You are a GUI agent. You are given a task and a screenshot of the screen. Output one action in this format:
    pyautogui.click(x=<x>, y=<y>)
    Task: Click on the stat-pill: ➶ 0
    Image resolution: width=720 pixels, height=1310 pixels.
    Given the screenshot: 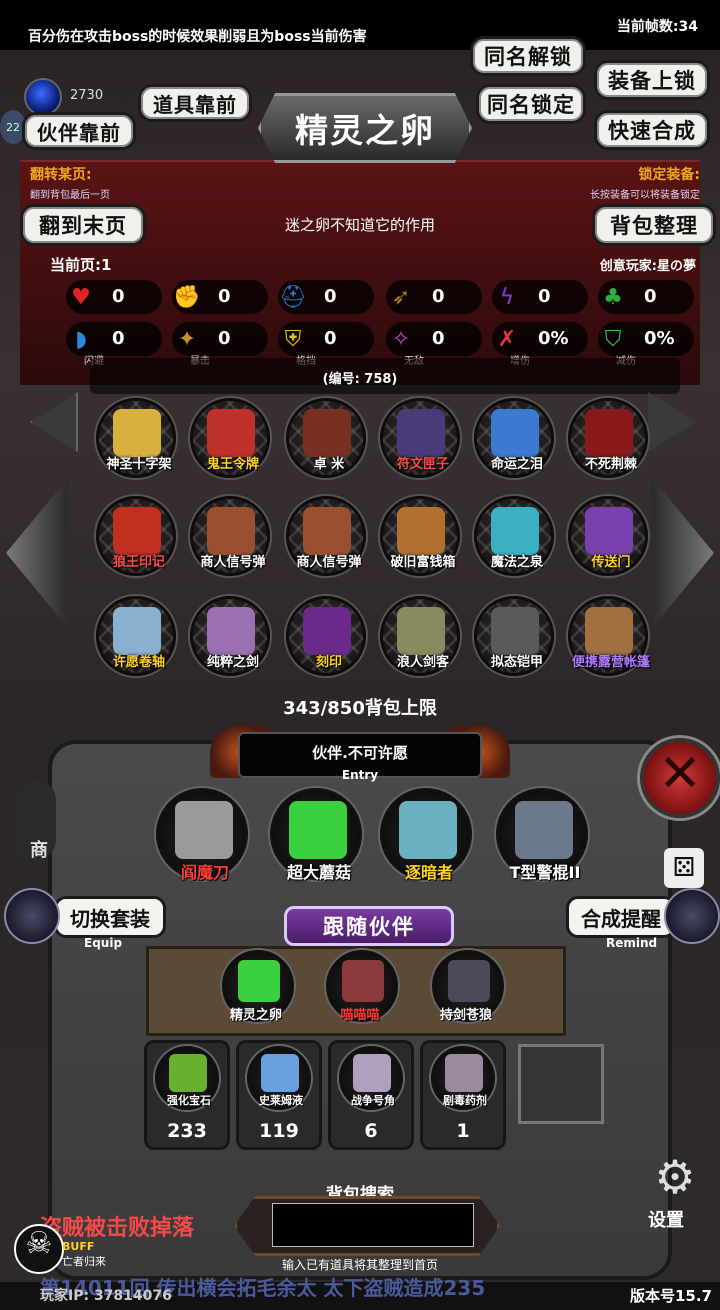 What is the action you would take?
    pyautogui.click(x=434, y=297)
    